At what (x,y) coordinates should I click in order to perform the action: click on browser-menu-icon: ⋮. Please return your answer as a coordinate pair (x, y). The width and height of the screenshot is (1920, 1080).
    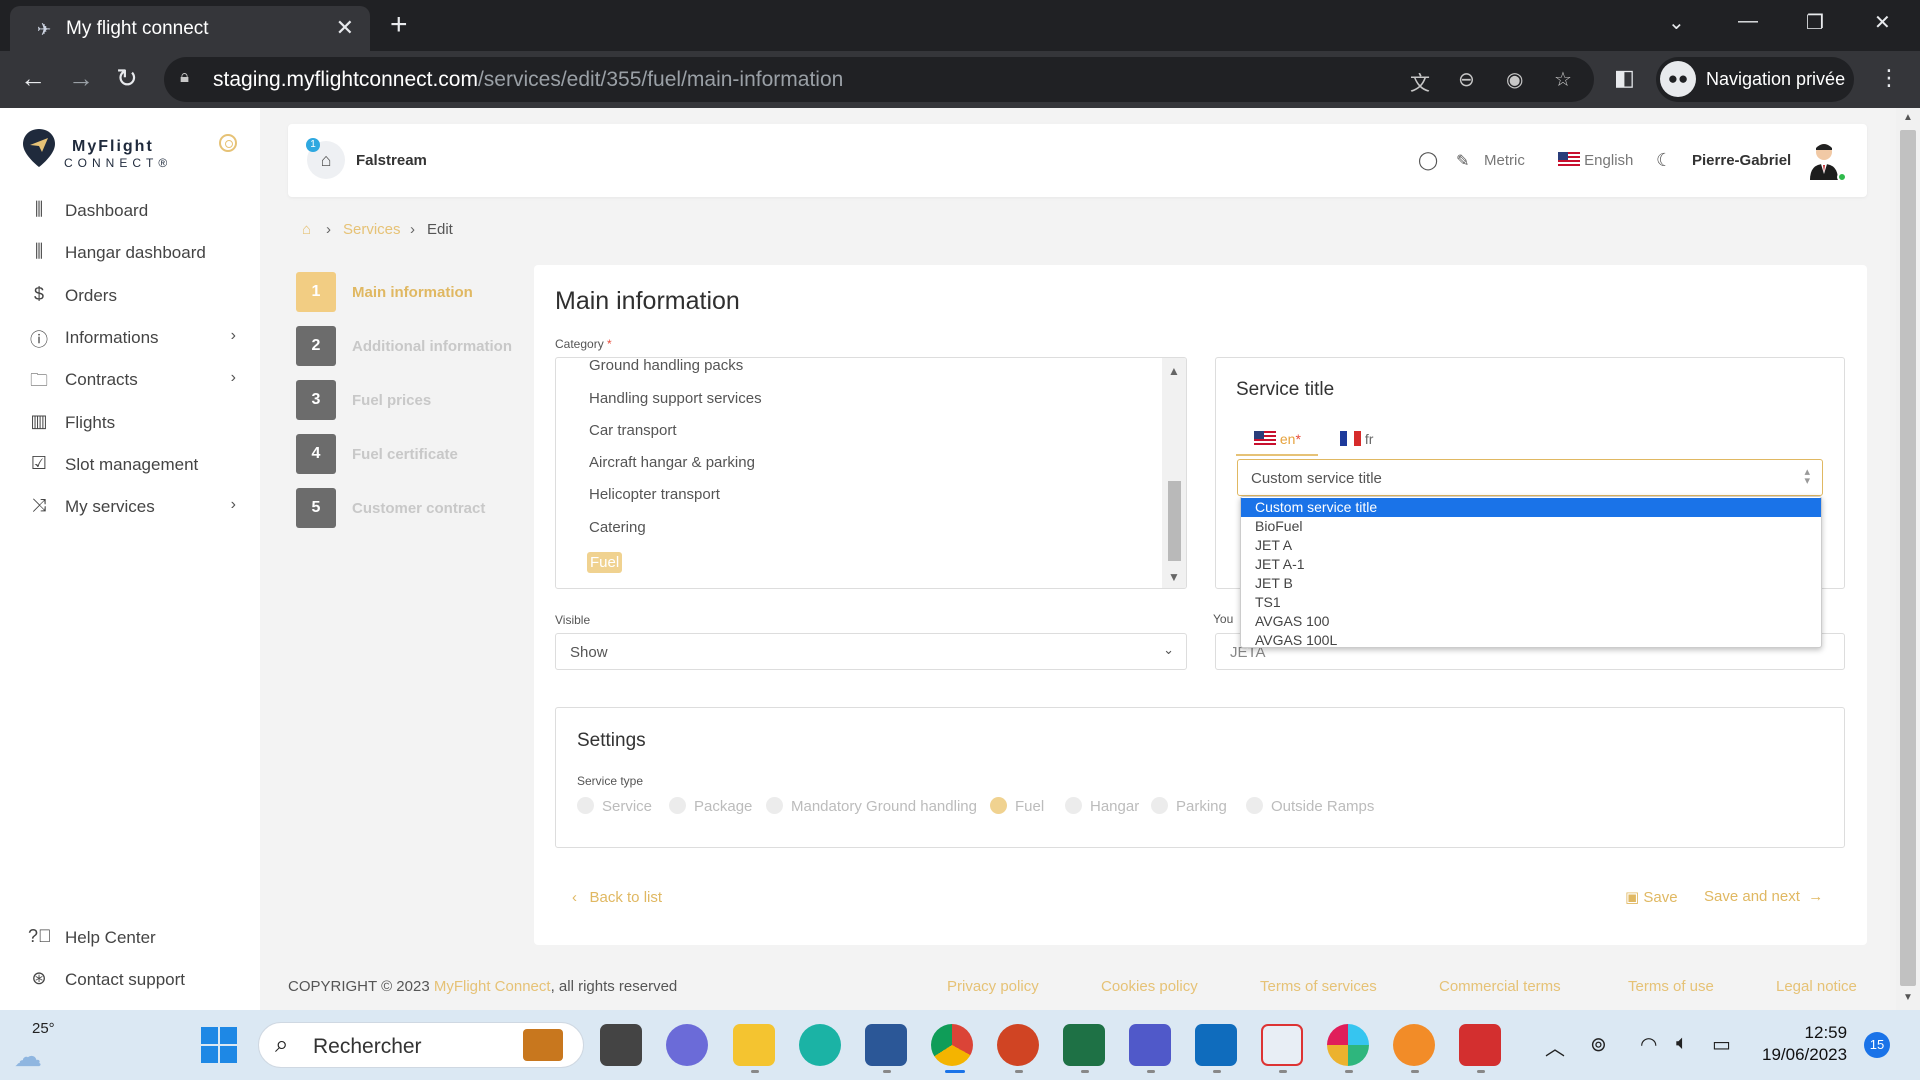
    Looking at the image, I should click on (1889, 78).